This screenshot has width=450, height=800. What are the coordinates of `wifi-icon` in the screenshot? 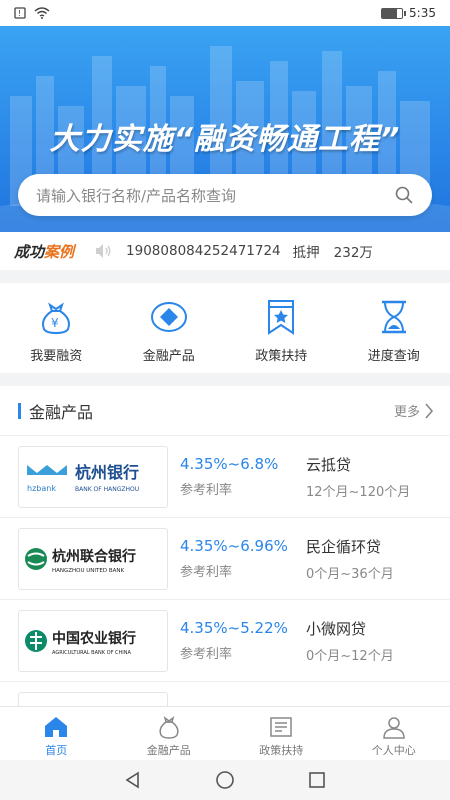 It's located at (42, 13).